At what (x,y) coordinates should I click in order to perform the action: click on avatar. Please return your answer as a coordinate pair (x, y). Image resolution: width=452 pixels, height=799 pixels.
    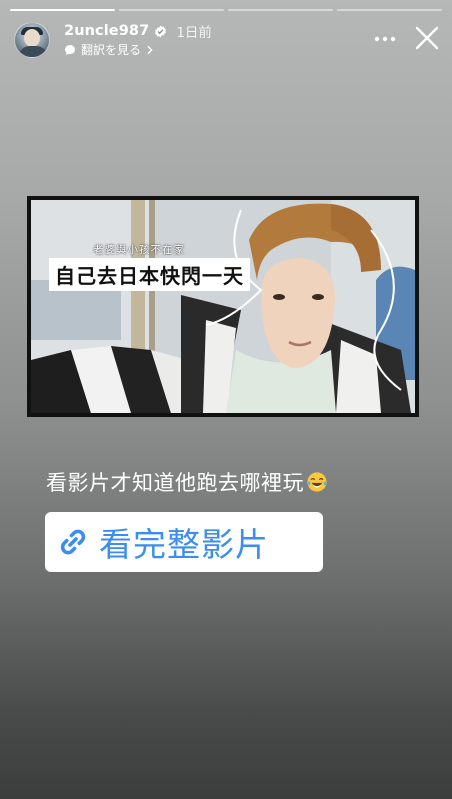
    Looking at the image, I should click on (32, 40).